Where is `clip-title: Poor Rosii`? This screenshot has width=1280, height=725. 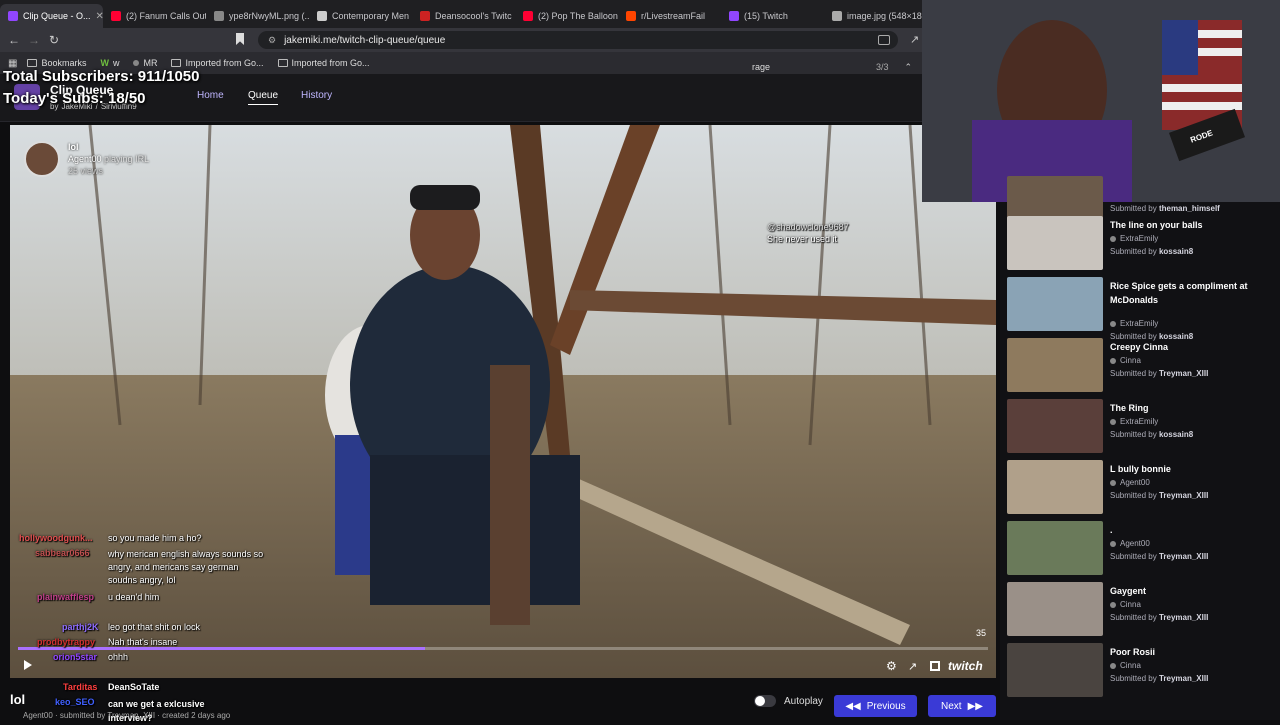
clip-title: Poor Rosii is located at coordinates (1133, 652).